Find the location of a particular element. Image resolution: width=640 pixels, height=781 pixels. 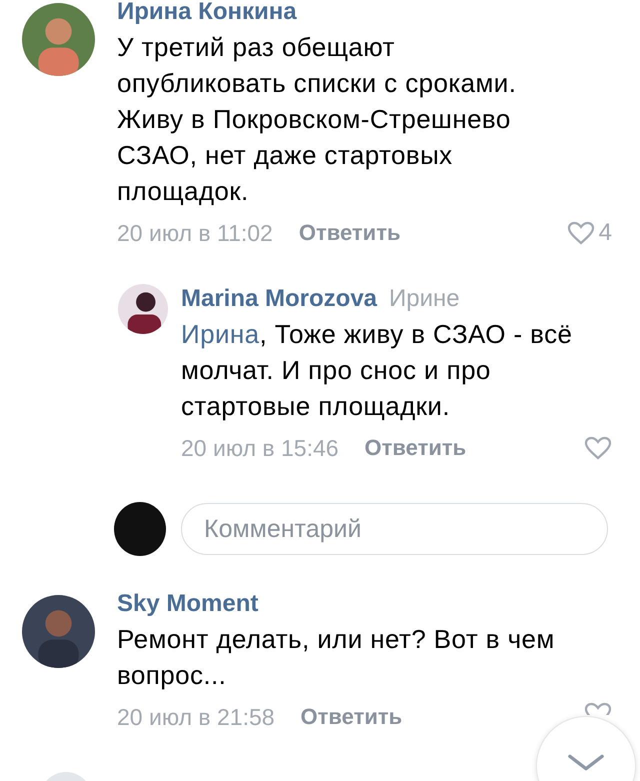

comment-field: Комментарий is located at coordinates (394, 529).